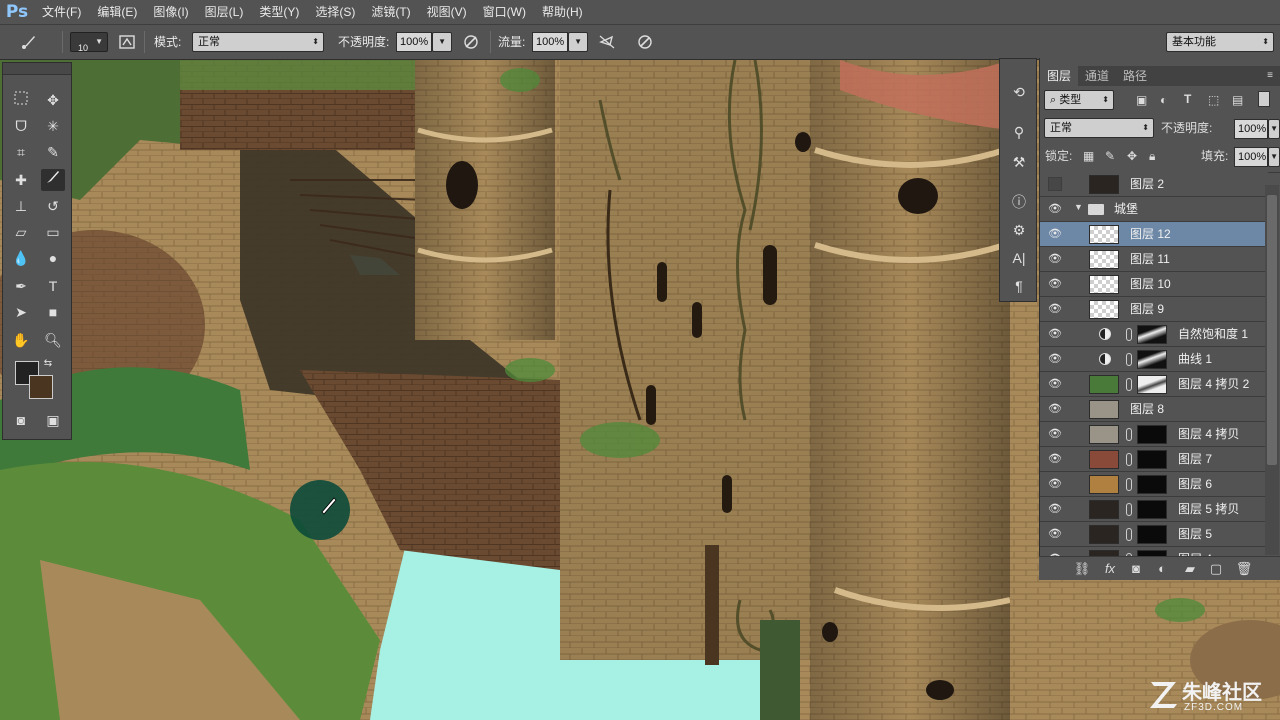 This screenshot has width=1280, height=720. I want to click on character-icon: A|, so click(1019, 258).